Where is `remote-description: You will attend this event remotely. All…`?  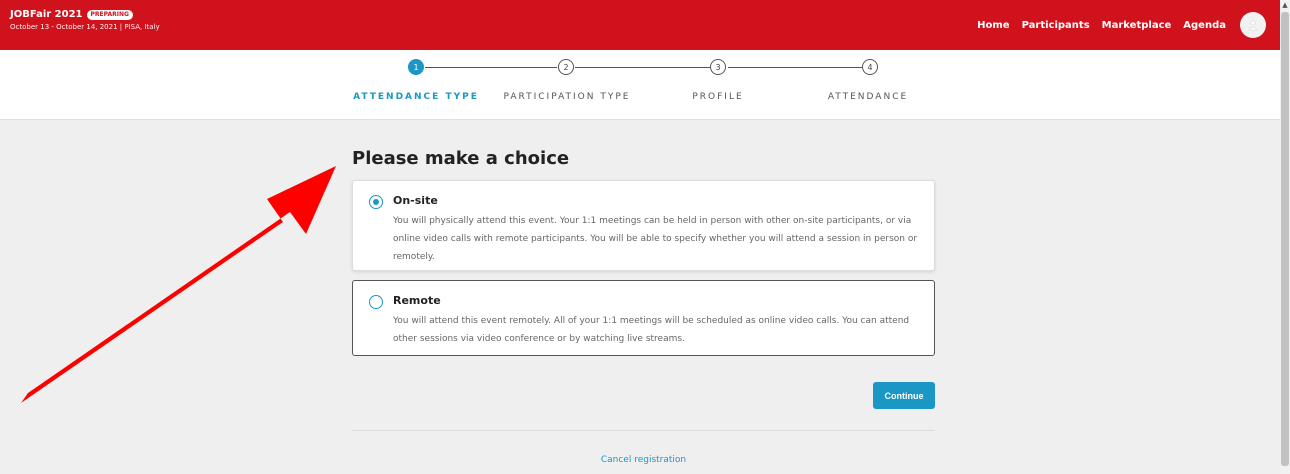
remote-description: You will attend this event remotely. All… is located at coordinates (651, 330).